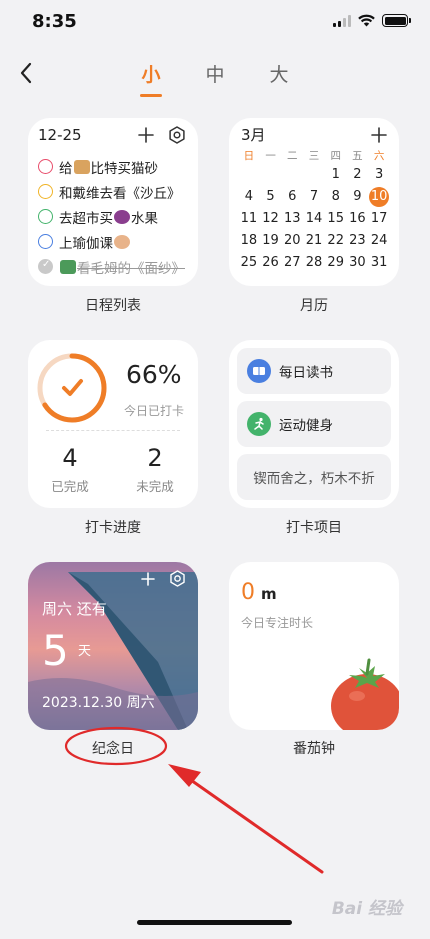  What do you see at coordinates (336, 175) in the screenshot?
I see `calendar-day: 1` at bounding box center [336, 175].